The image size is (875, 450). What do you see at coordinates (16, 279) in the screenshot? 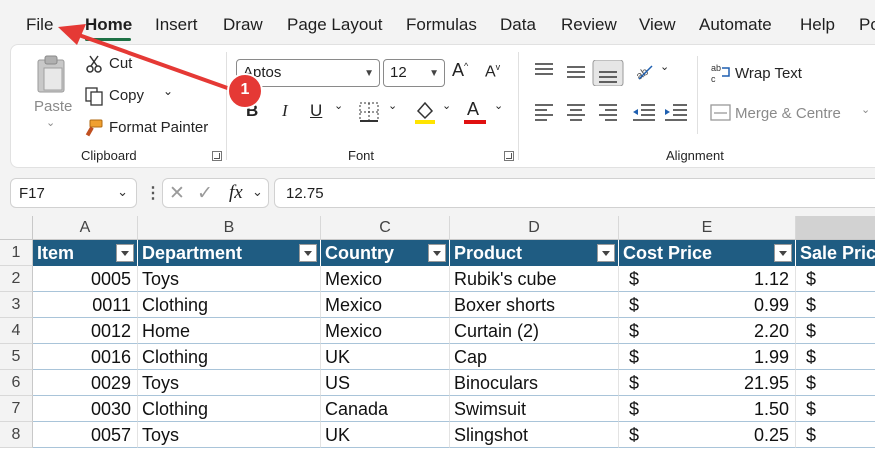
I see `row-header-2: 2` at bounding box center [16, 279].